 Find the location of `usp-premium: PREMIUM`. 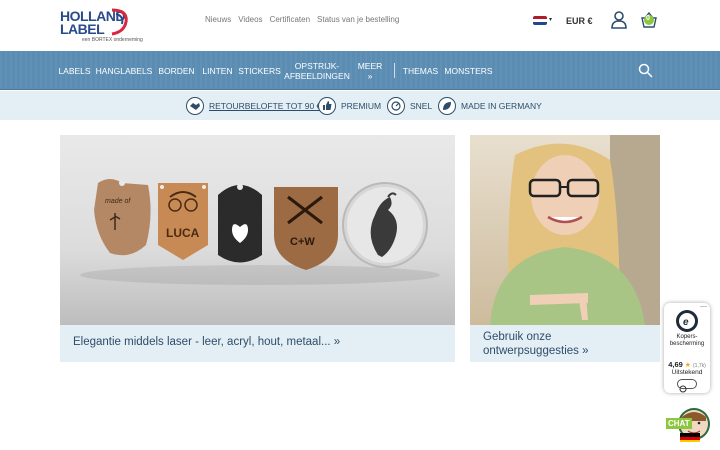

usp-premium: PREMIUM is located at coordinates (349, 106).